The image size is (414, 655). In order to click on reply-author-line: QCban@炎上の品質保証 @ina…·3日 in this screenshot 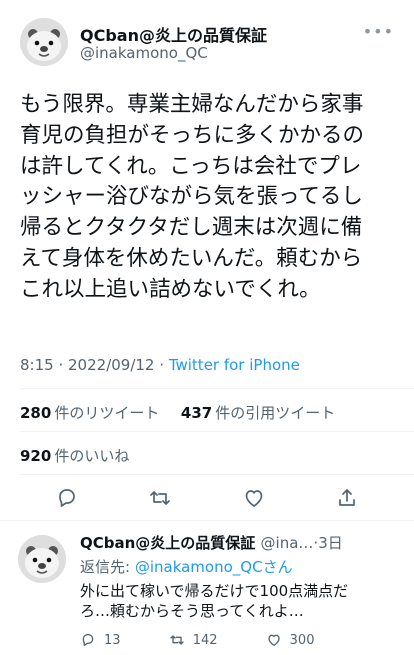, I will do `click(211, 542)`.